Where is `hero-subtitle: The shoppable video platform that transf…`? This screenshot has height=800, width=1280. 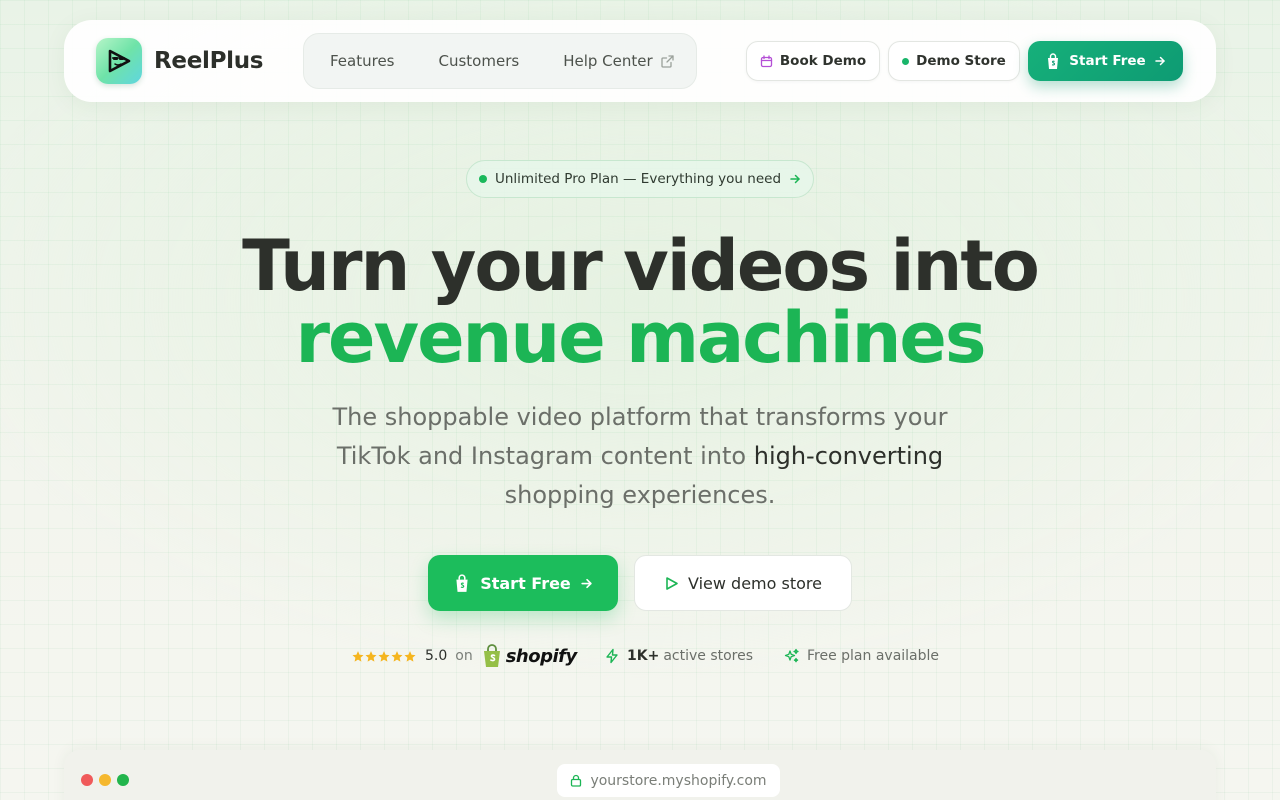
hero-subtitle: The shoppable video platform that transf… is located at coordinates (640, 456).